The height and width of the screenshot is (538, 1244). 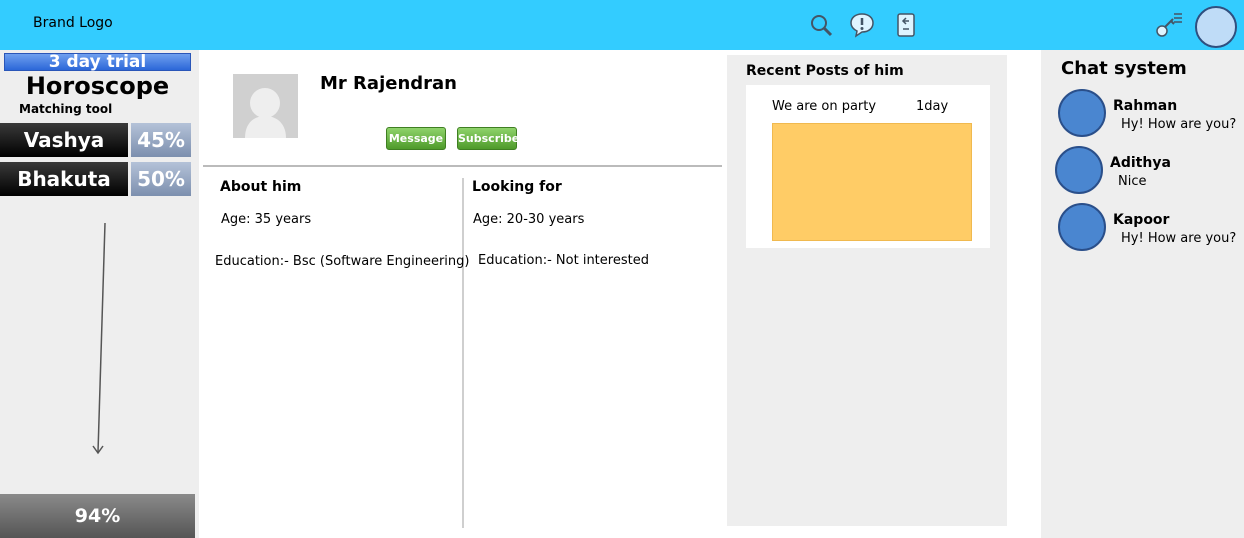 I want to click on post-card: We are on party 1day, so click(x=868, y=166).